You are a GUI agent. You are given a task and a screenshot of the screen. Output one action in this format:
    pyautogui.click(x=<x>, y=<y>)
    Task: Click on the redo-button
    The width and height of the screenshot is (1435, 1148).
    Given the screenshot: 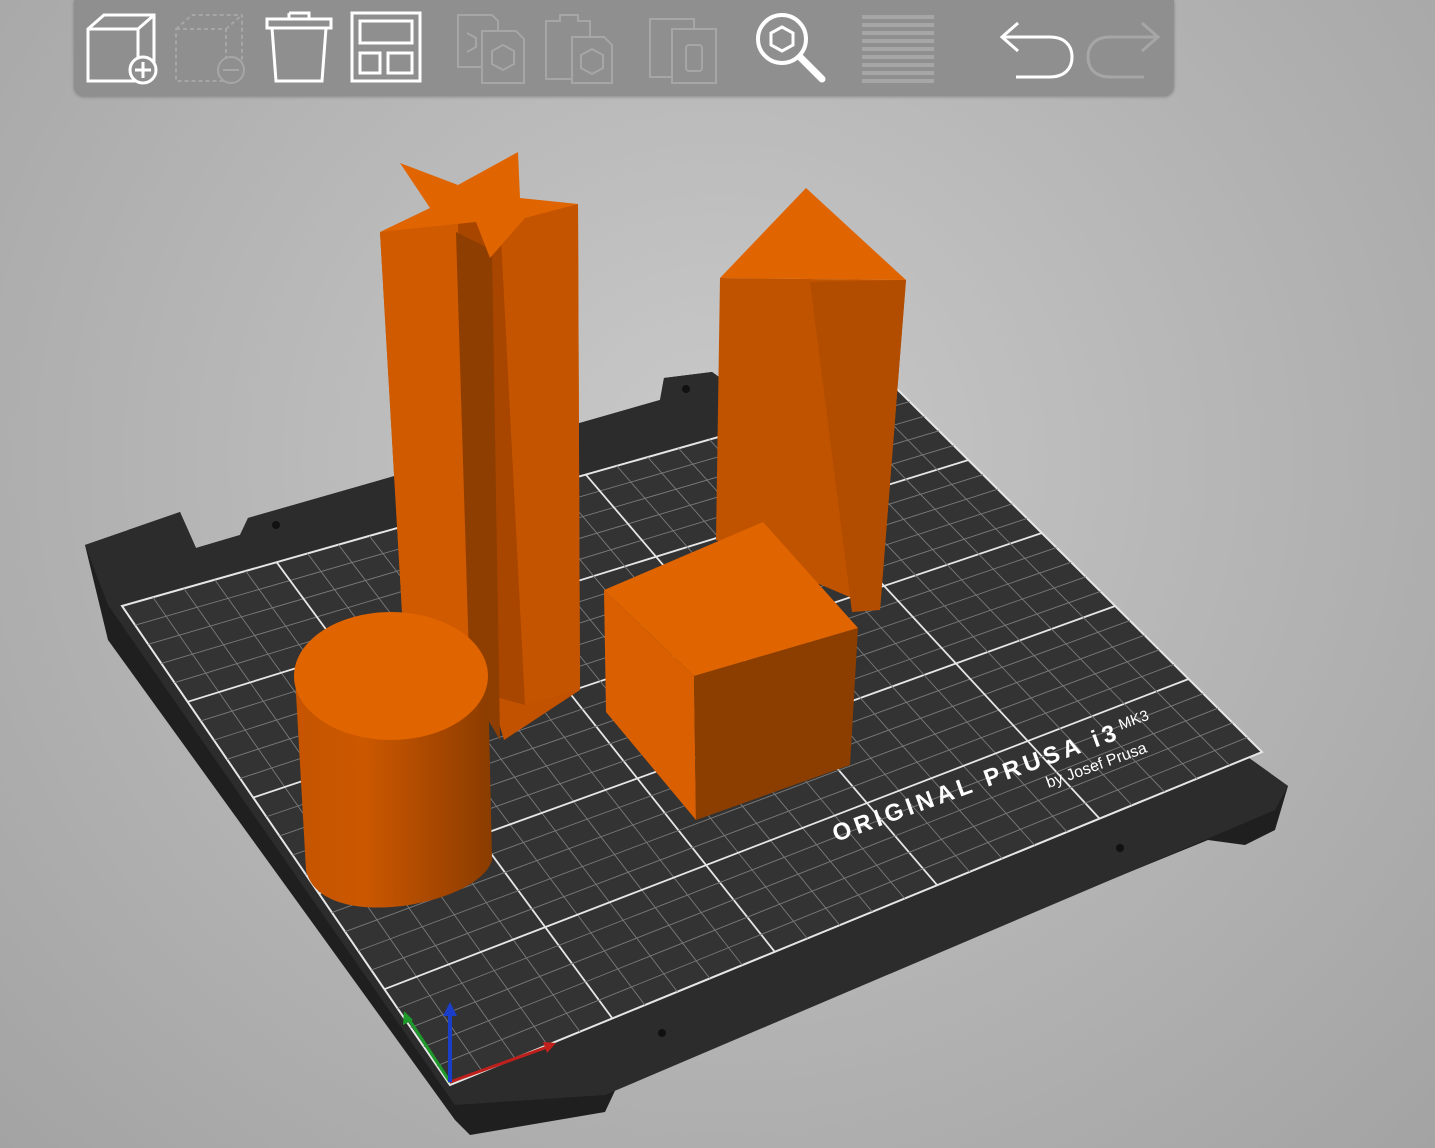 What is the action you would take?
    pyautogui.click(x=1124, y=47)
    